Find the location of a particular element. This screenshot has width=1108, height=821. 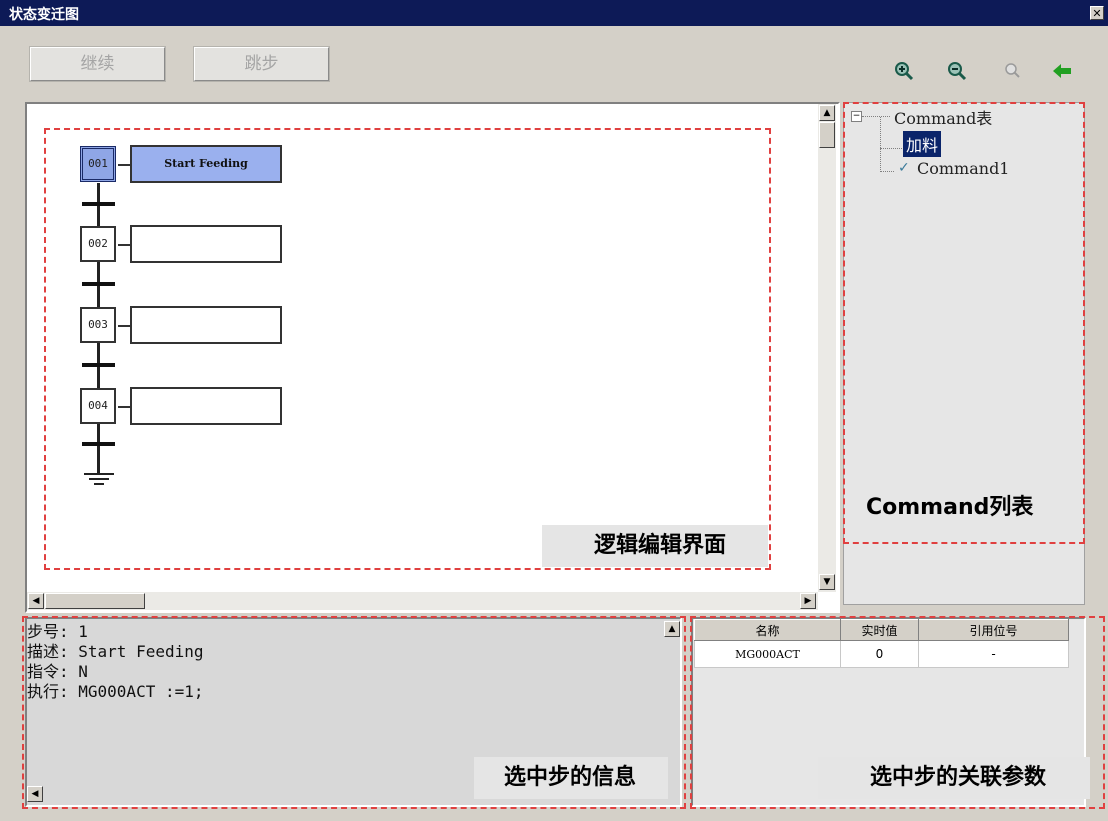

editor-vscroll-thumb is located at coordinates (827, 135).